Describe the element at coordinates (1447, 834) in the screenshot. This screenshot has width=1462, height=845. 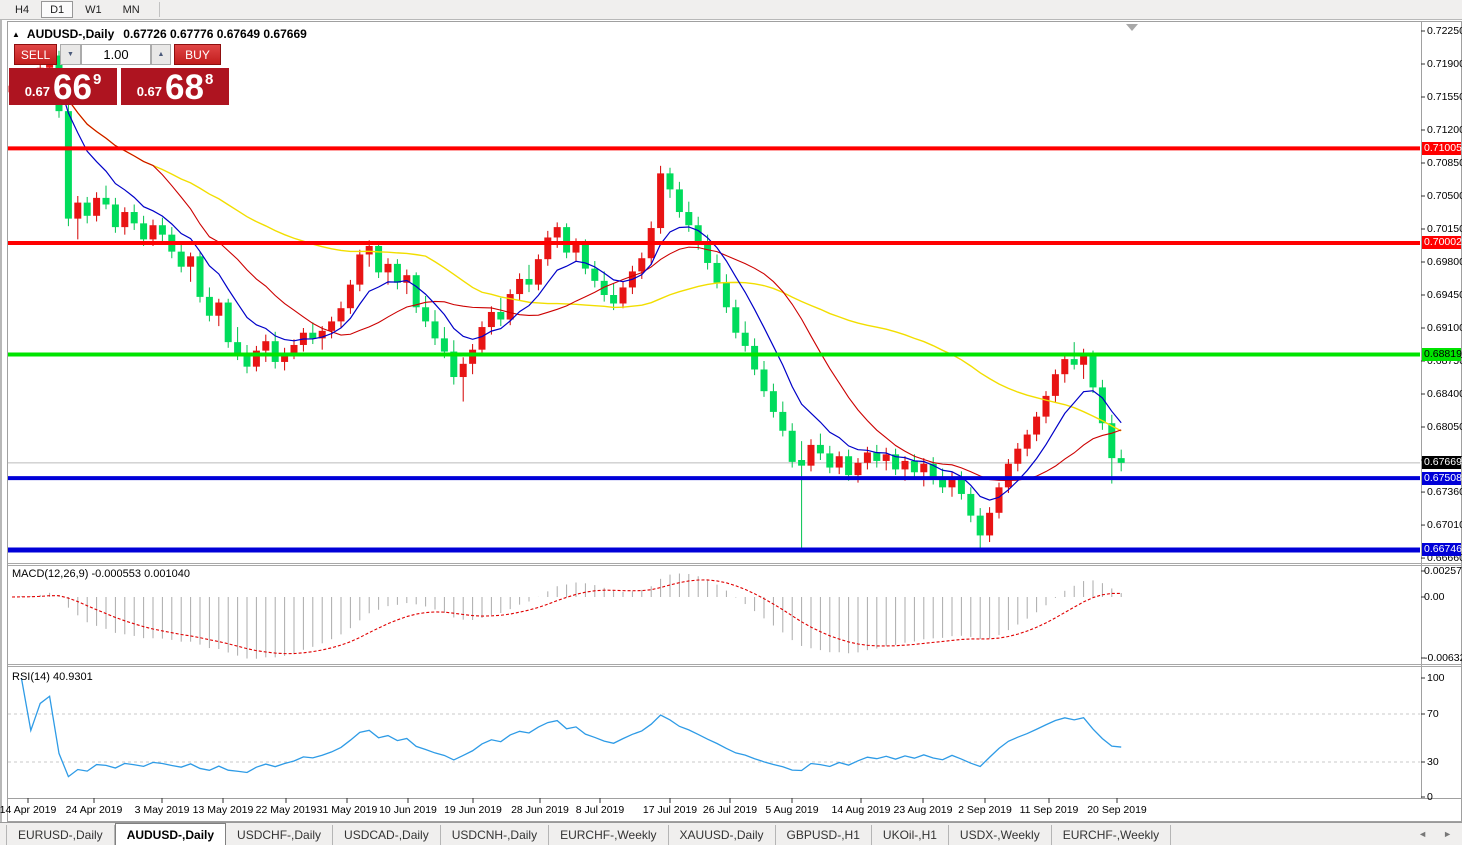
I see `tab-scroll-right-icon: ►` at that location.